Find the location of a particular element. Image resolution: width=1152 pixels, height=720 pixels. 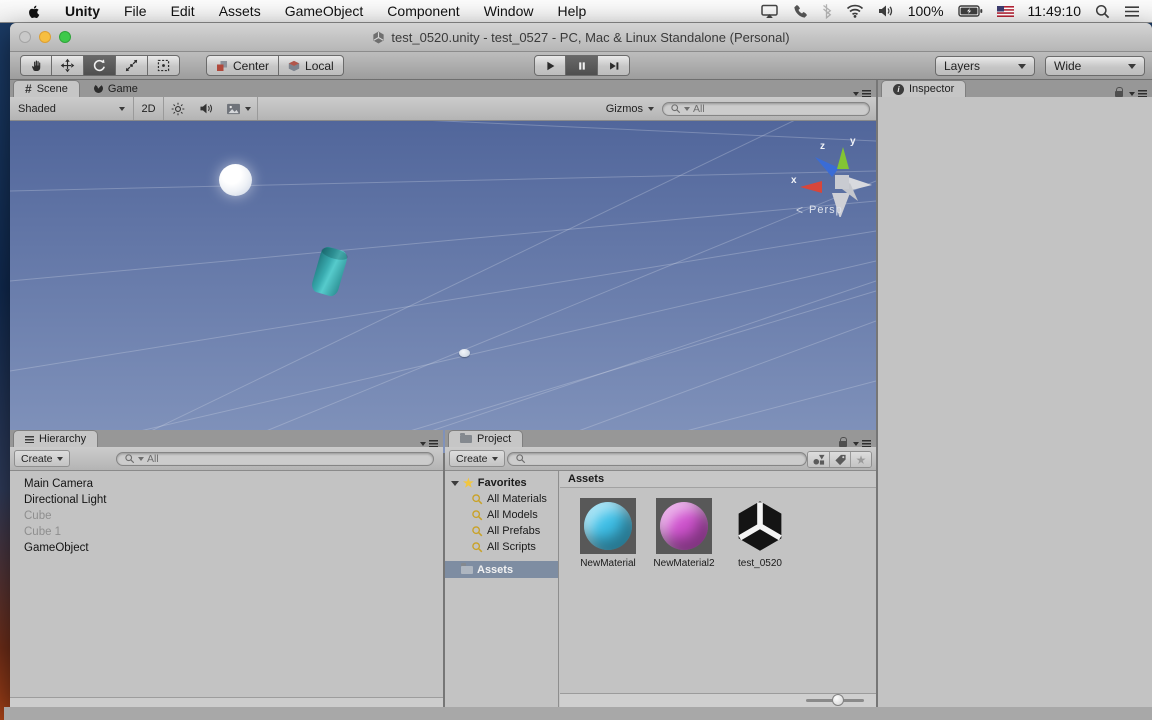

layers-dropdown: Layers is located at coordinates (985, 66).